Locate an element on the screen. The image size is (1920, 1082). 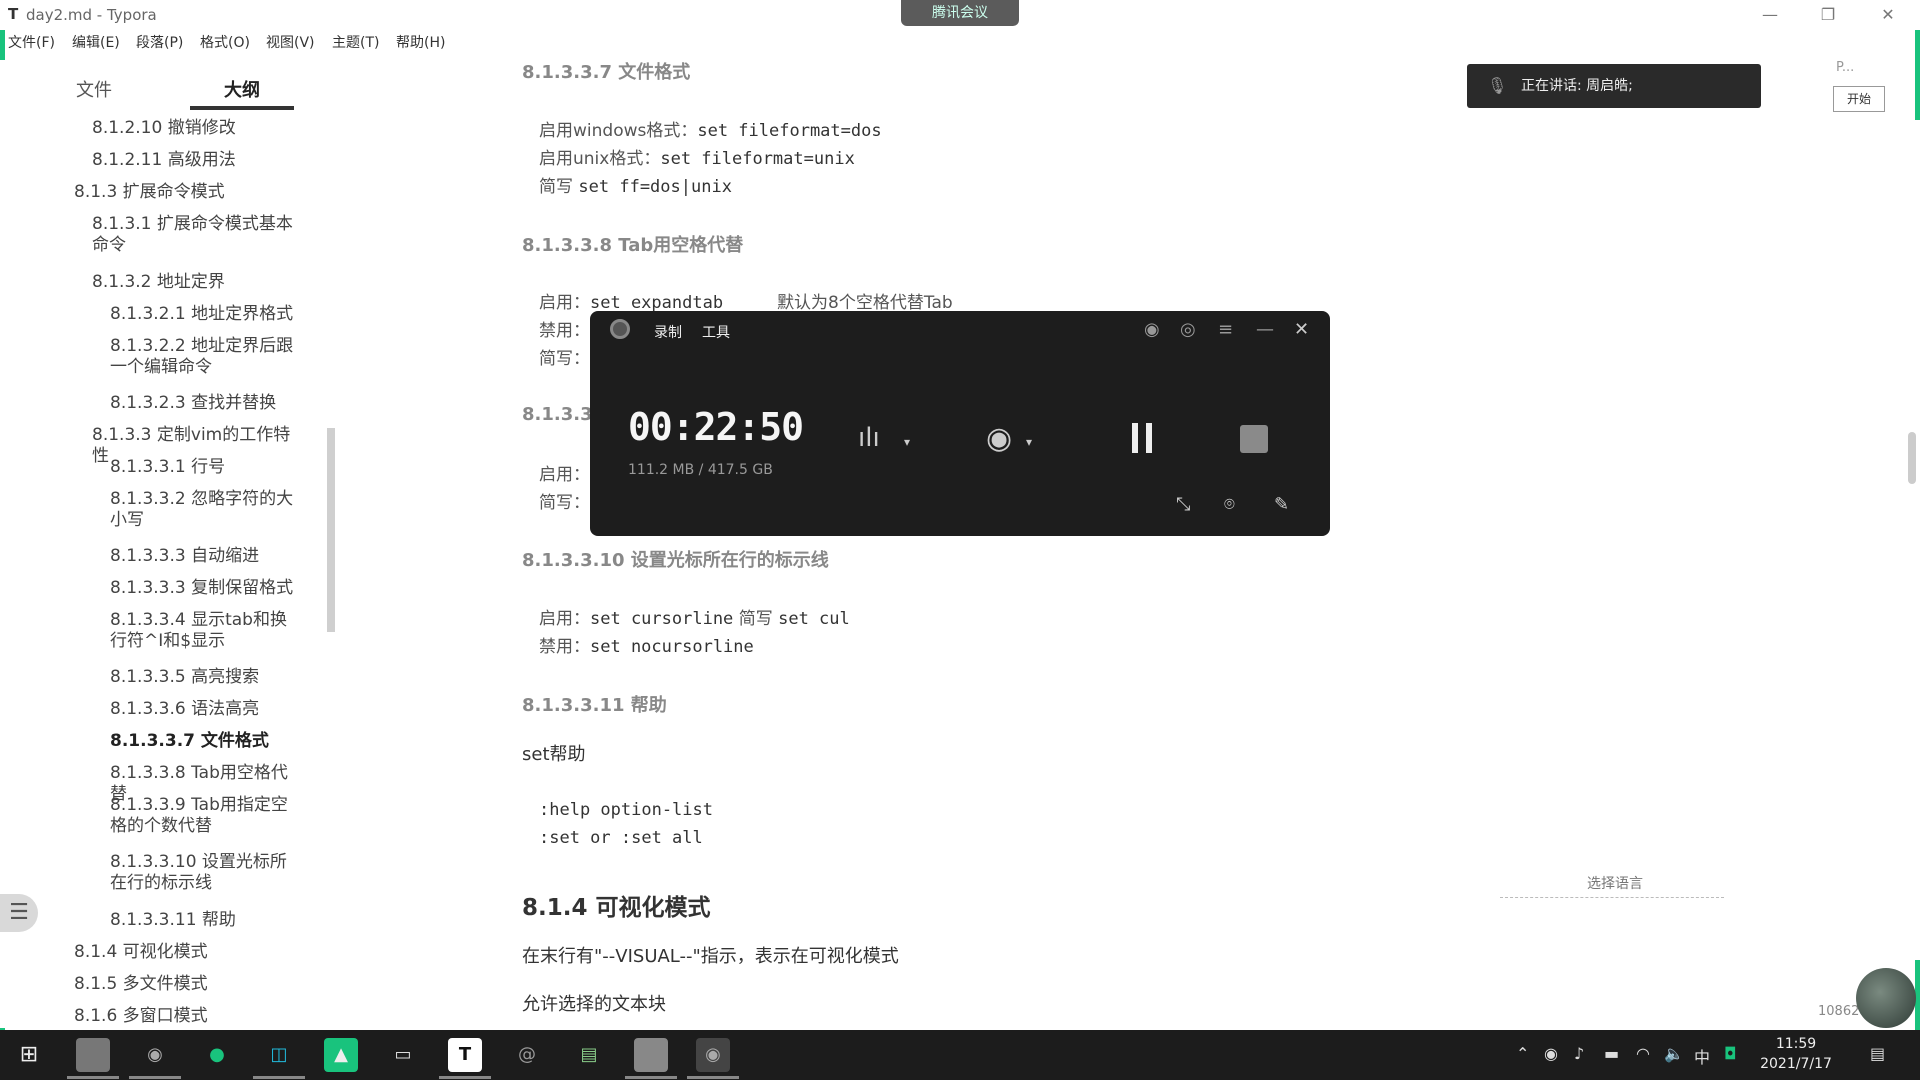
outline-item: 8.1.5 多文件模式 is located at coordinates (187, 984).